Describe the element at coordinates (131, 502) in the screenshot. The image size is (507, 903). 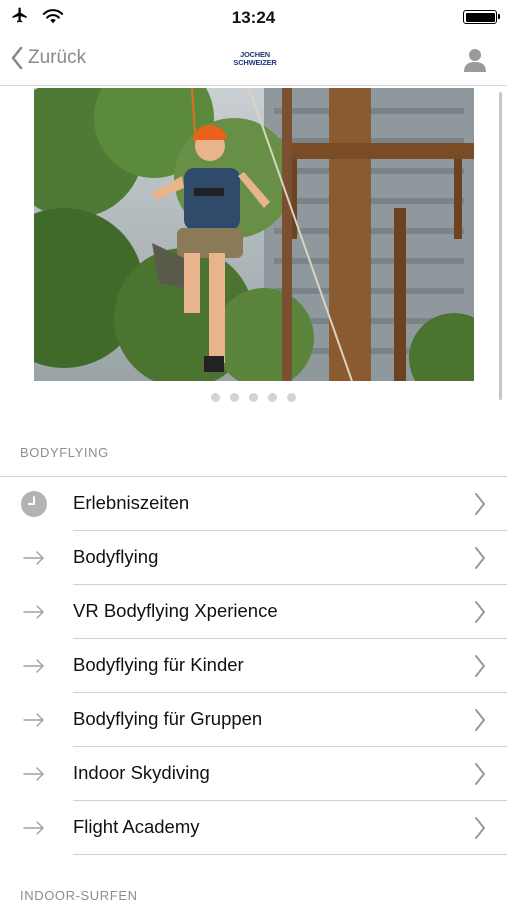
I see `list-item-label: Erlebniszeiten` at that location.